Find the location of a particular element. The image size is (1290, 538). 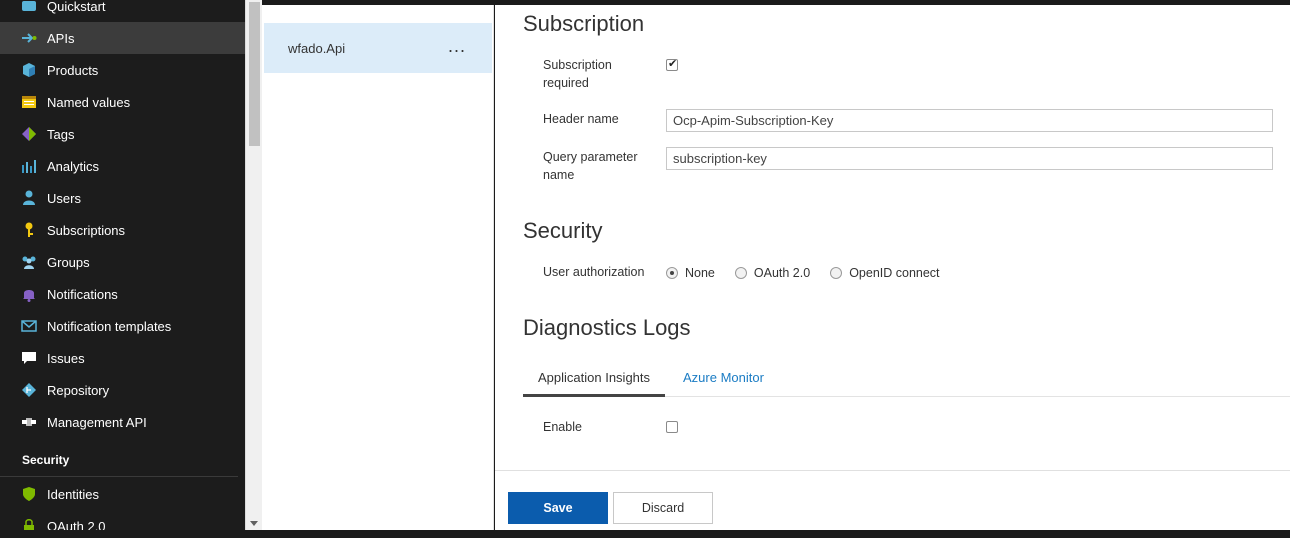

scrollbar-thumb is located at coordinates (254, 74).